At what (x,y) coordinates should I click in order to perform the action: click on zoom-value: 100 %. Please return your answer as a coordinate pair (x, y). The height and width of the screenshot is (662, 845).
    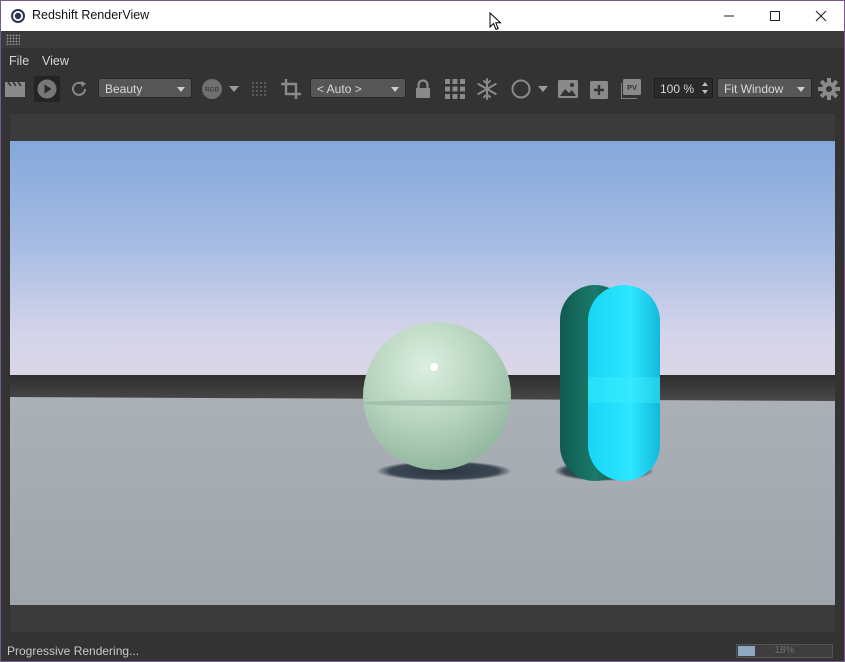
    Looking at the image, I should click on (677, 89).